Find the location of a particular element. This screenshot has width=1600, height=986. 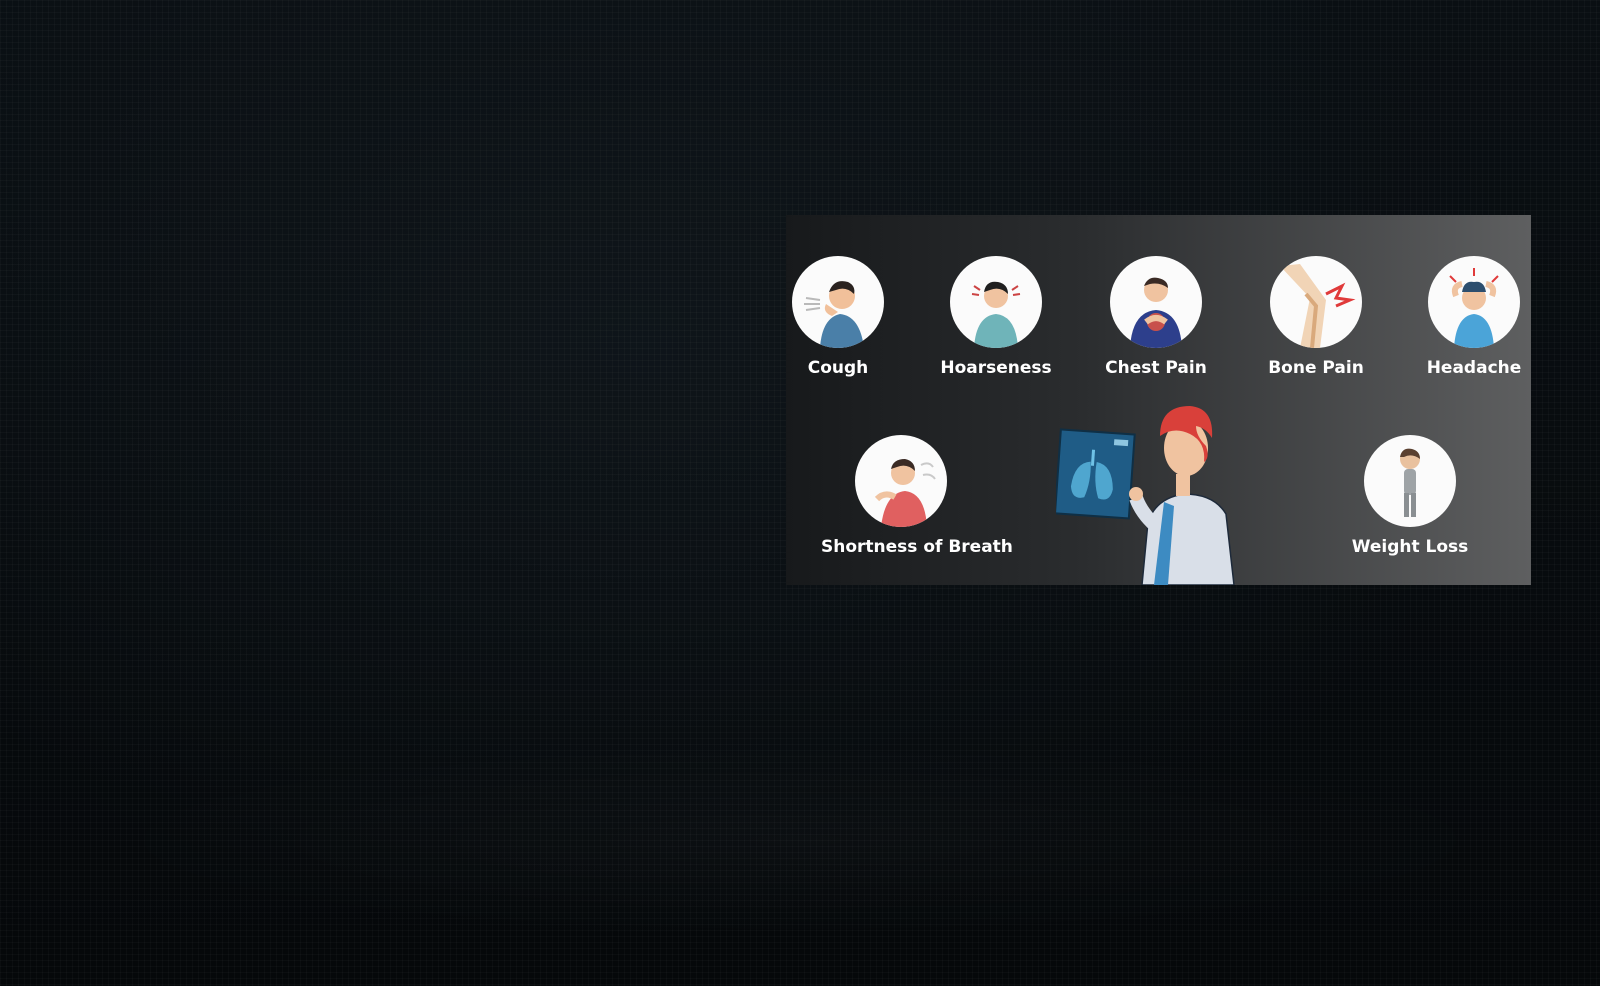

symptom-cough: Cough is located at coordinates (847, 317).